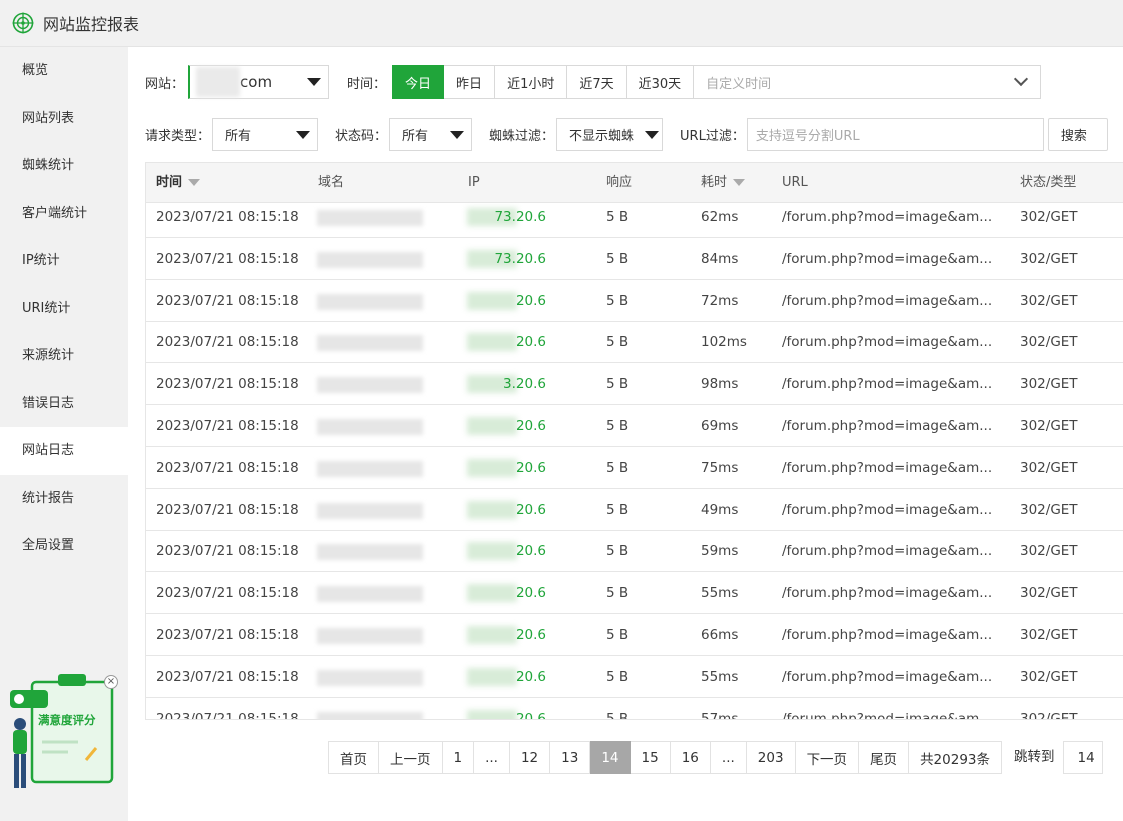 This screenshot has height=821, width=1123. Describe the element at coordinates (64, 404) in the screenshot. I see `sidebar-item: 错误日志` at that location.